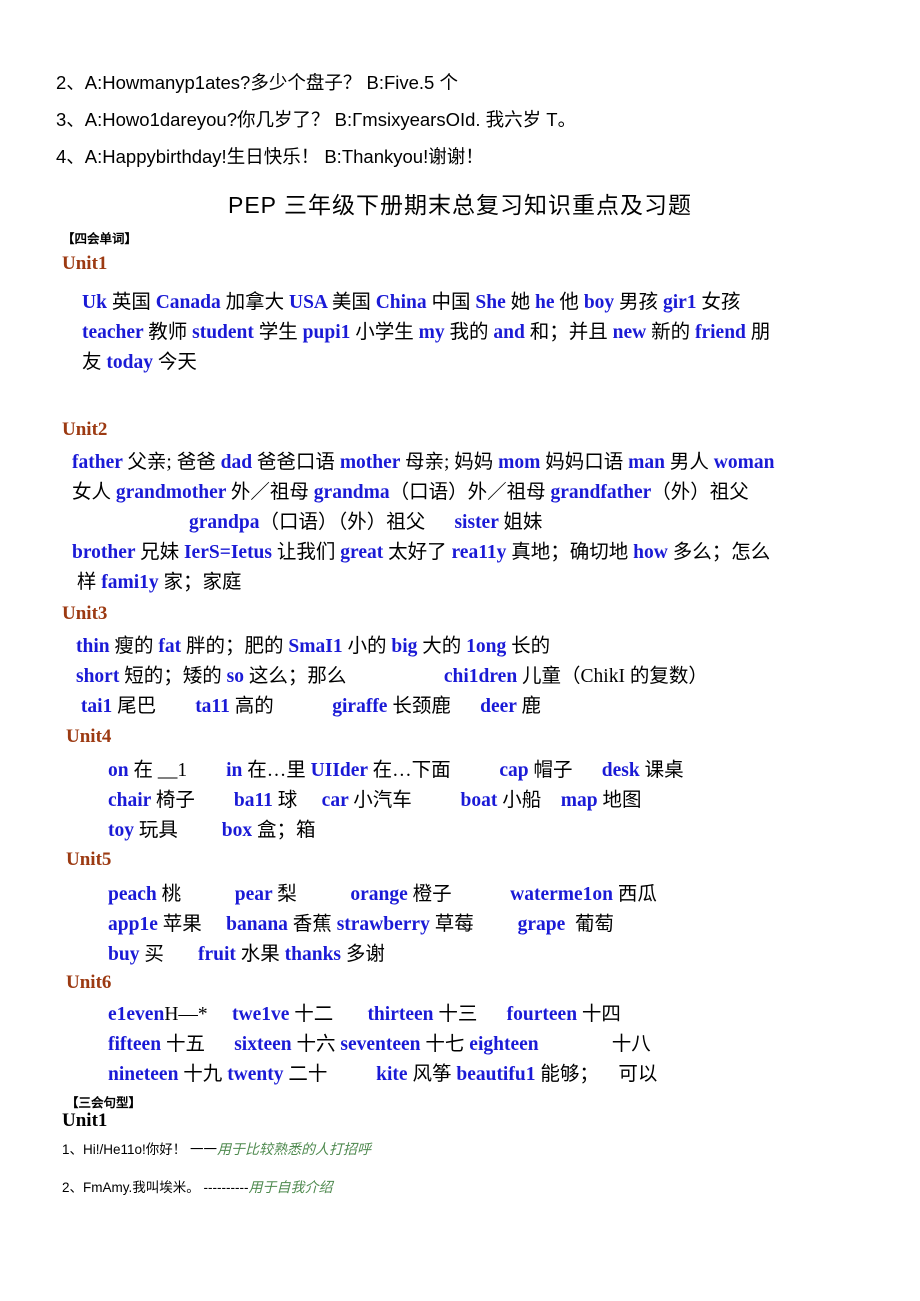 The height and width of the screenshot is (1301, 920). I want to click on vocab-word-en: woman, so click(744, 462).